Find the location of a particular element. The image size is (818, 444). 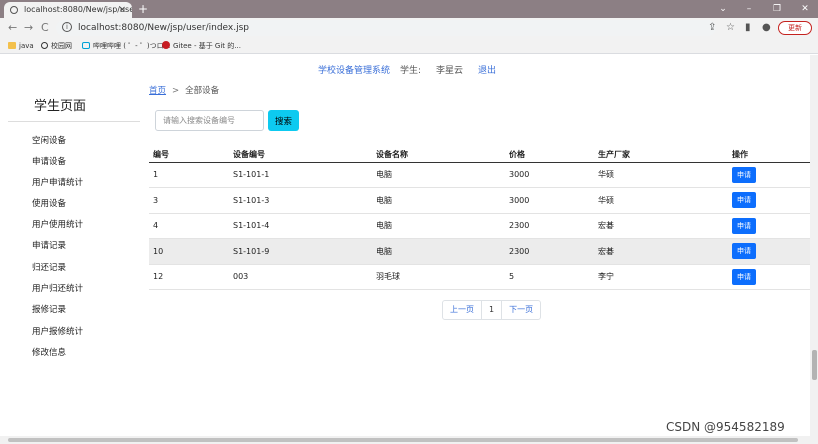

window-close-button: ✕ is located at coordinates (805, 9).